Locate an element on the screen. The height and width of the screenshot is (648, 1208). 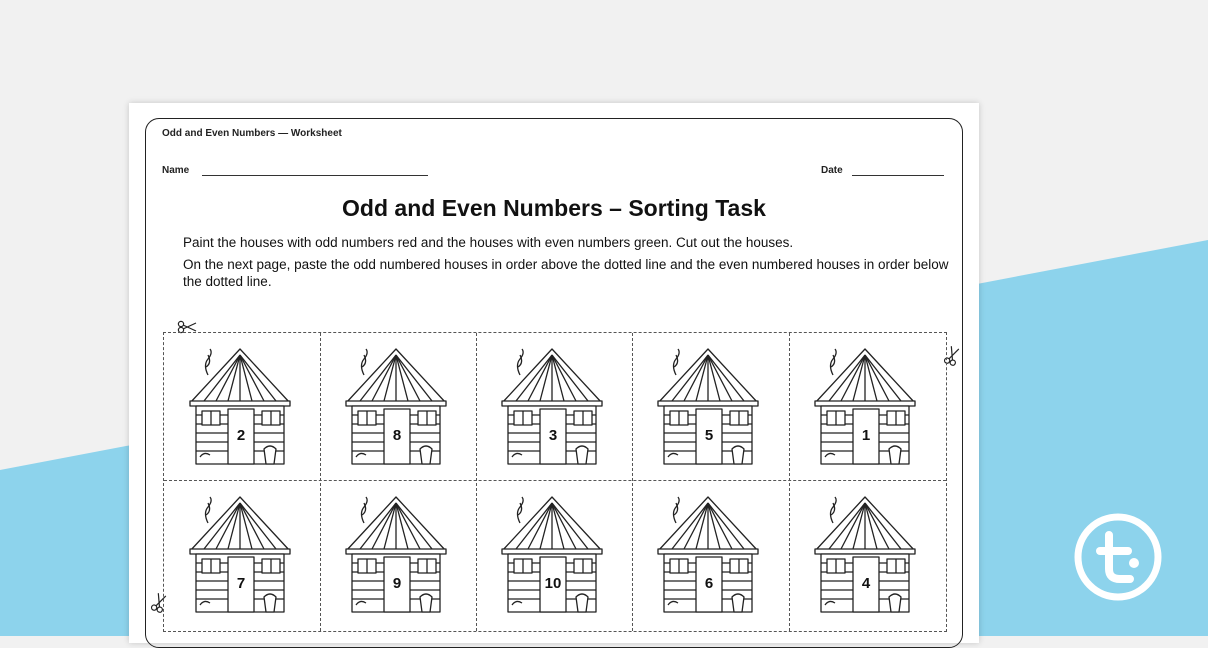
house-card: 9 is located at coordinates (396, 555).